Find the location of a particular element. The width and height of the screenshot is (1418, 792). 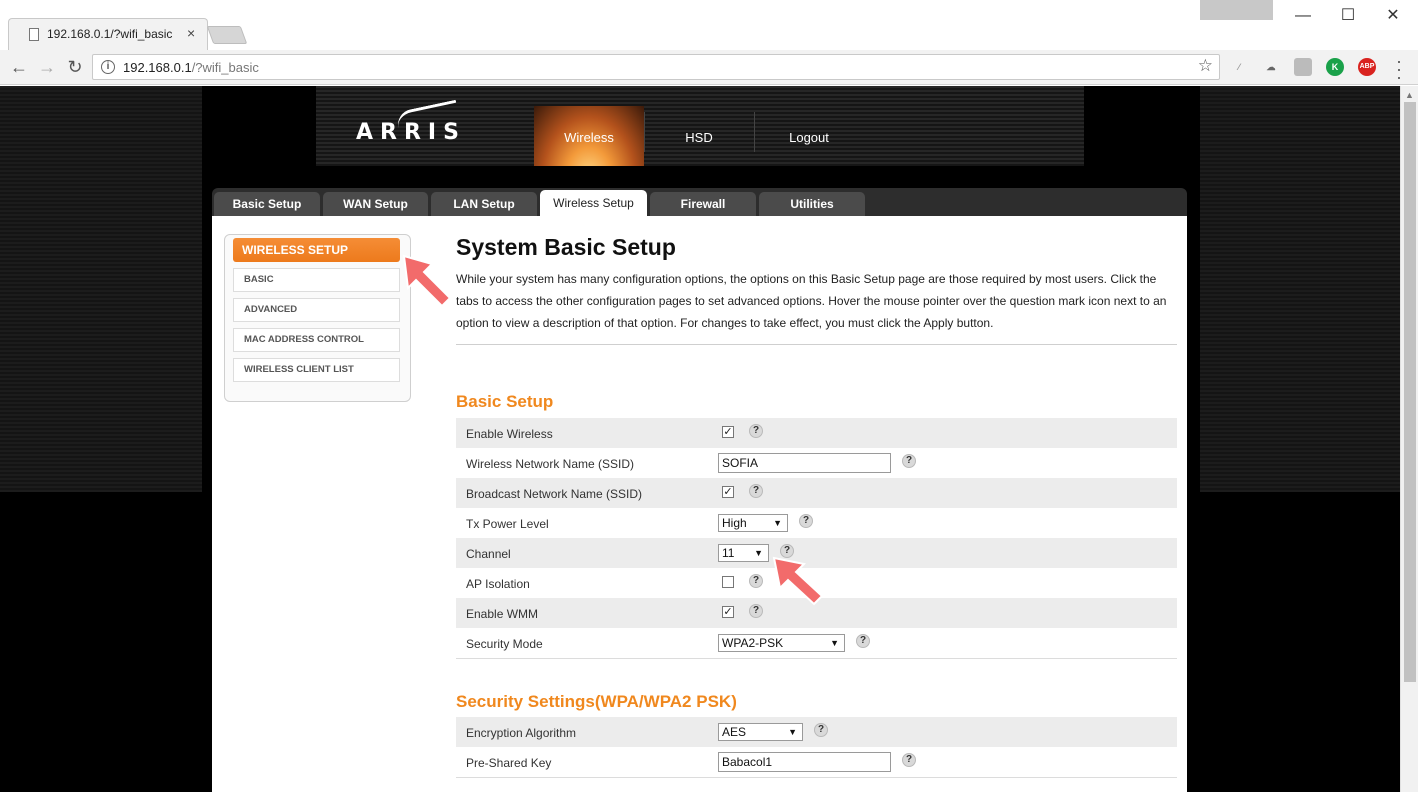

psk-row: Pre-Shared Key Babacol1 ? is located at coordinates (816, 762).